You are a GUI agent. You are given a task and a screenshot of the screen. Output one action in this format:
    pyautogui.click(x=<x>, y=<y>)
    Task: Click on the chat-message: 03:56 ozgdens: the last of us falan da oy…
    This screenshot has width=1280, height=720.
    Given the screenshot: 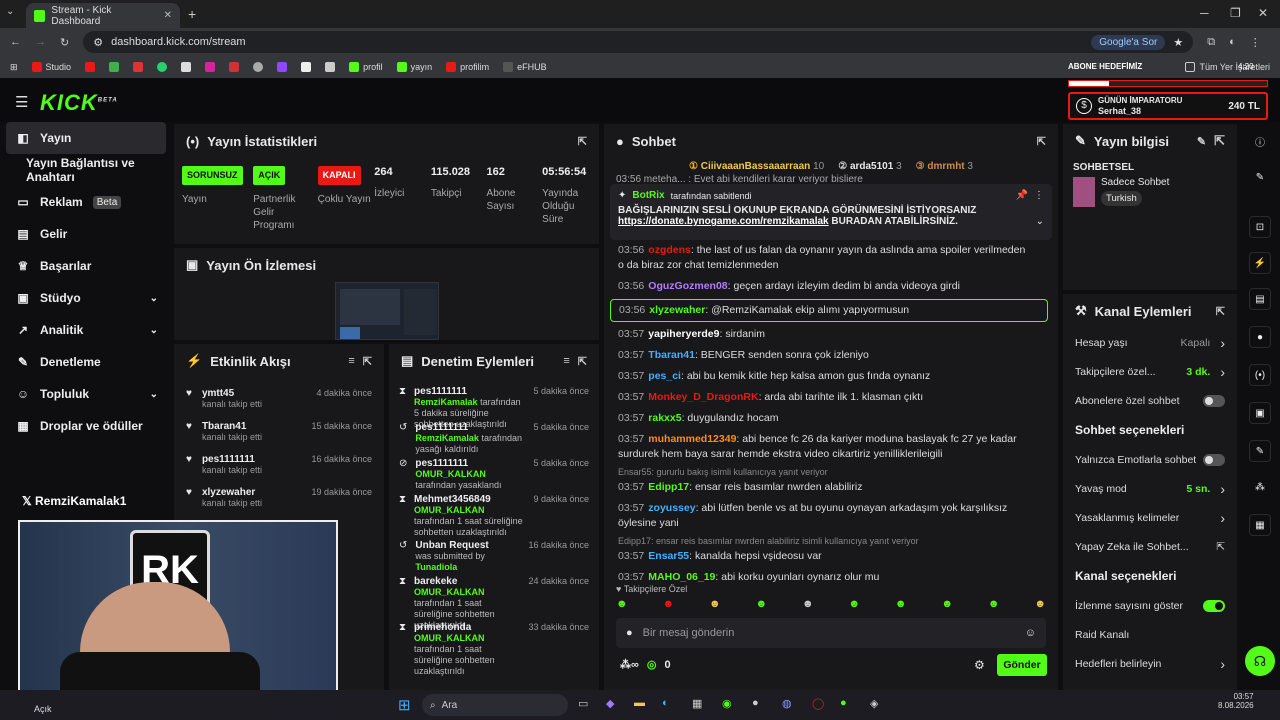 What is the action you would take?
    pyautogui.click(x=819, y=258)
    